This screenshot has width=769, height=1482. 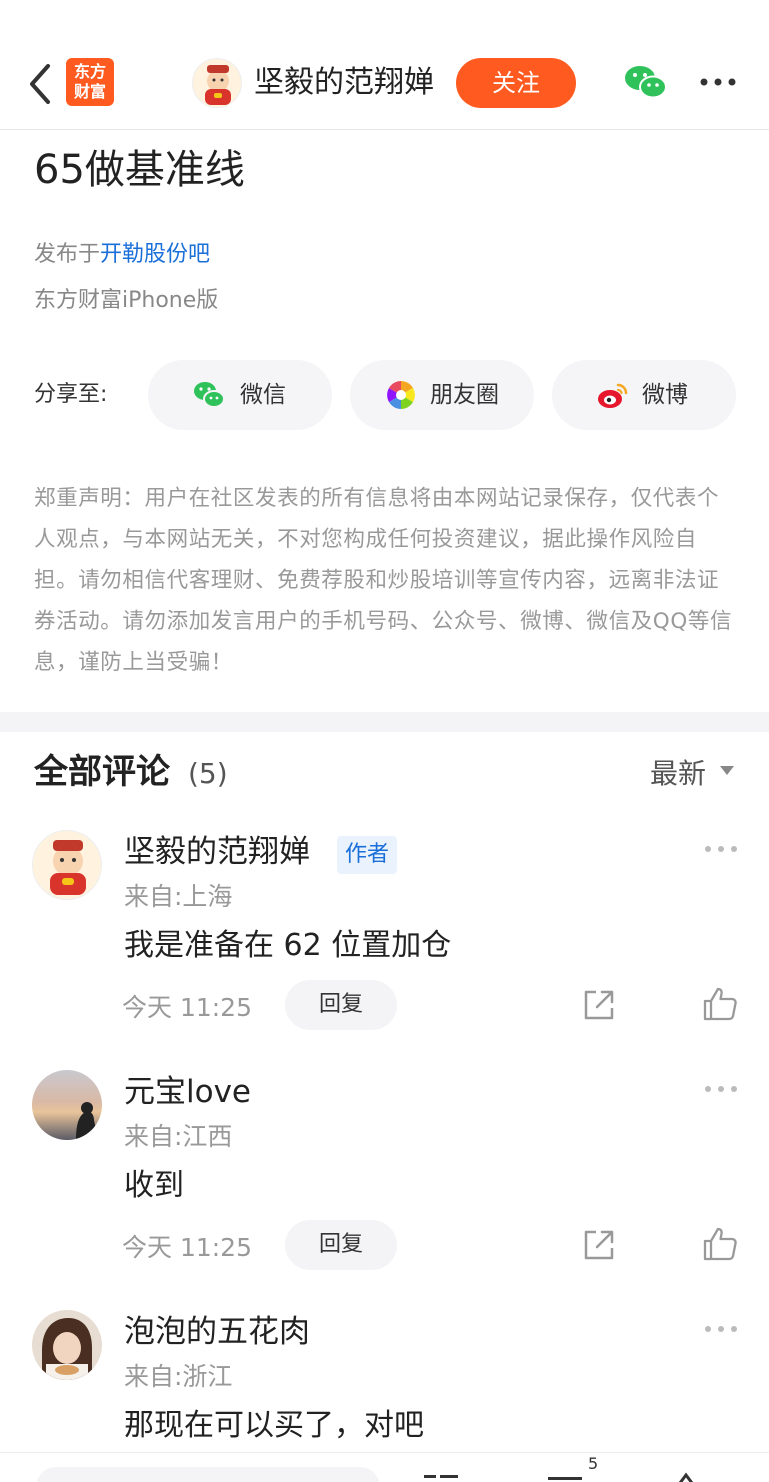 I want to click on commenter-location: 来自:上海, so click(x=178, y=896).